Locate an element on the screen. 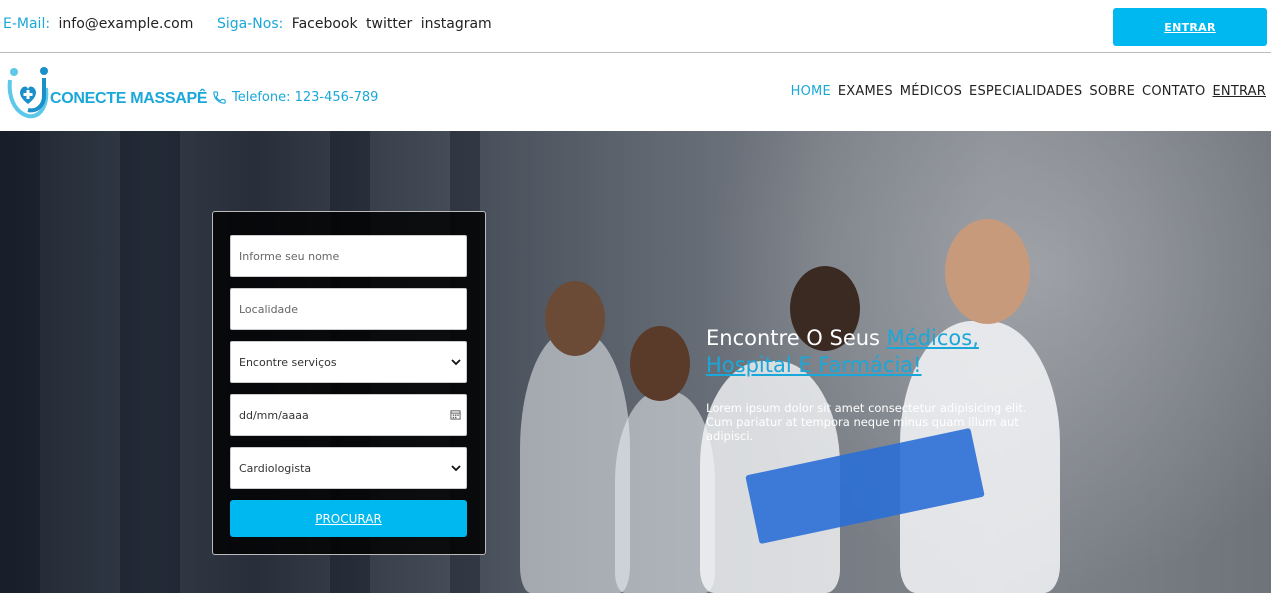 Image resolution: width=1271 pixels, height=593 pixels. nav-medicos: MÉDICOS is located at coordinates (931, 91).